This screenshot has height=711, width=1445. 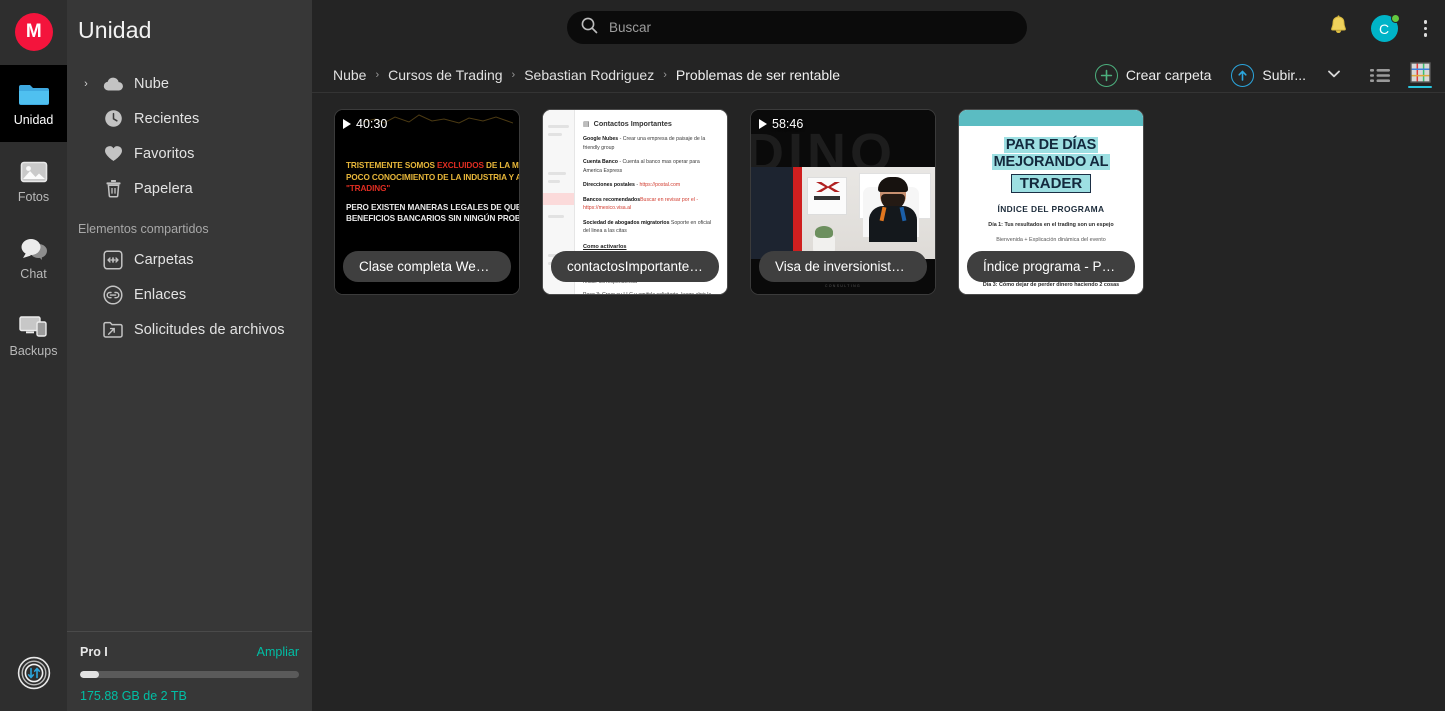 What do you see at coordinates (113, 260) in the screenshot?
I see `shared-folders-icon` at bounding box center [113, 260].